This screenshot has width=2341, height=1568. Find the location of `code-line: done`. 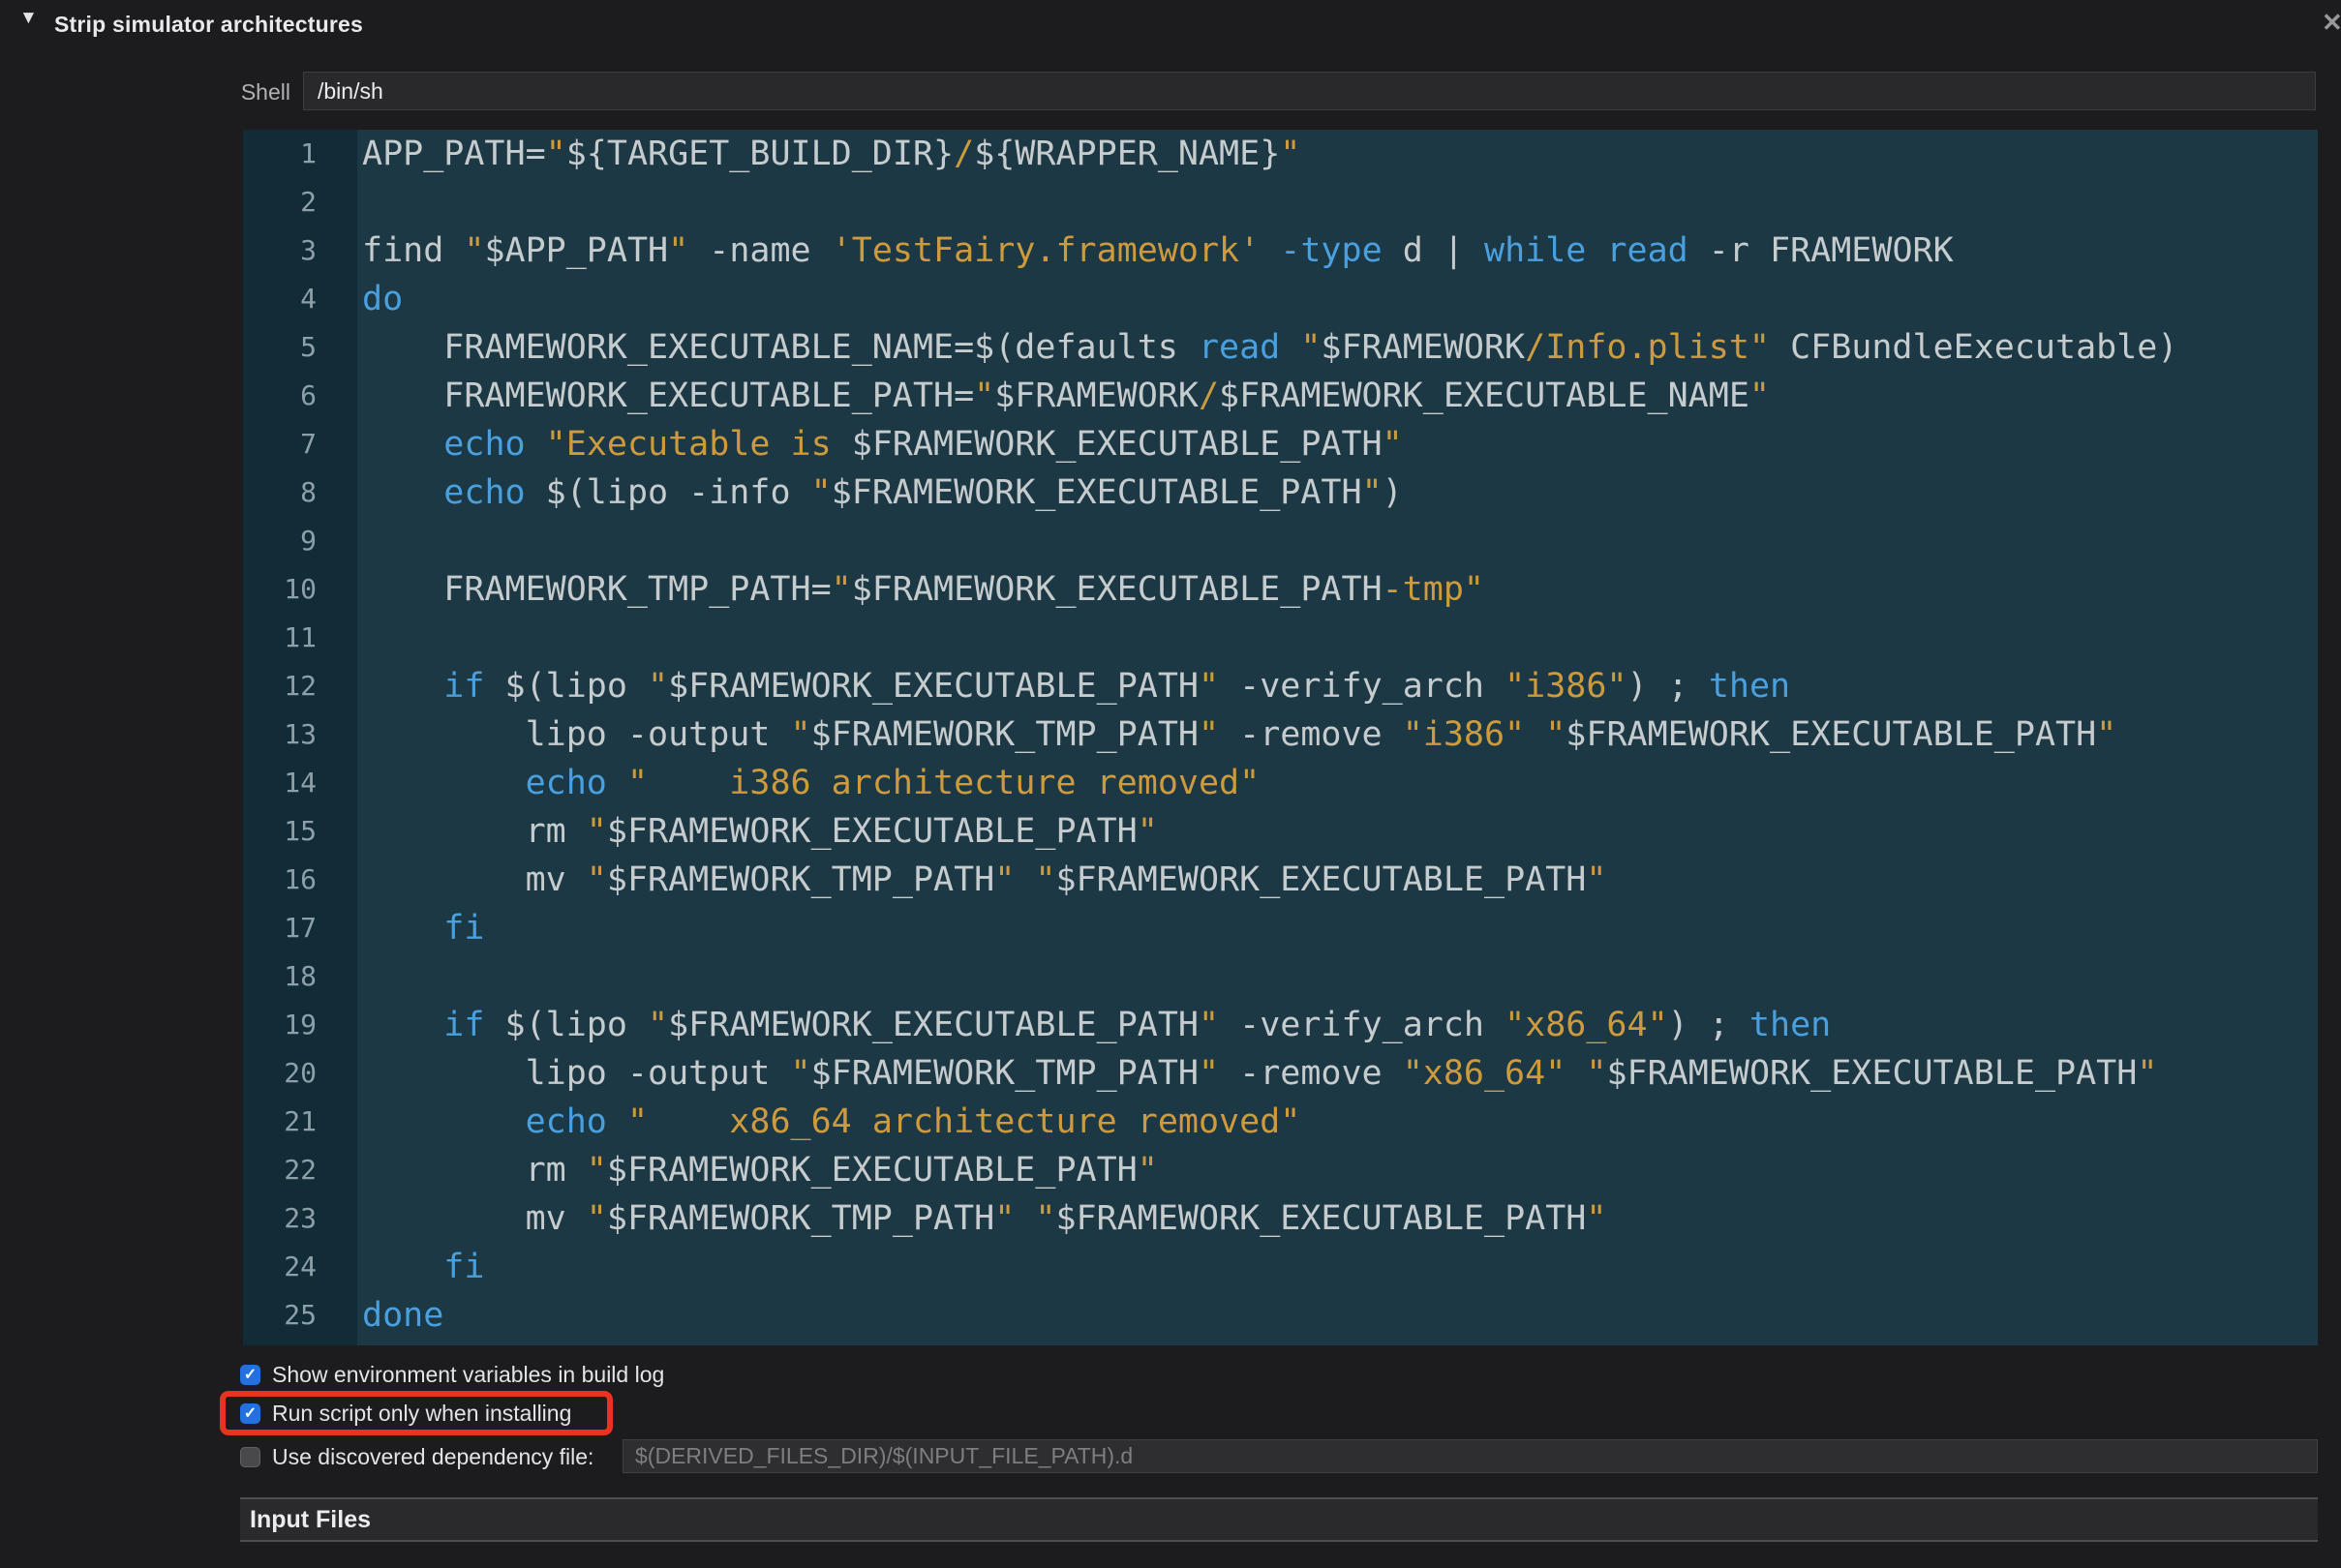

code-line: done is located at coordinates (1340, 1315).